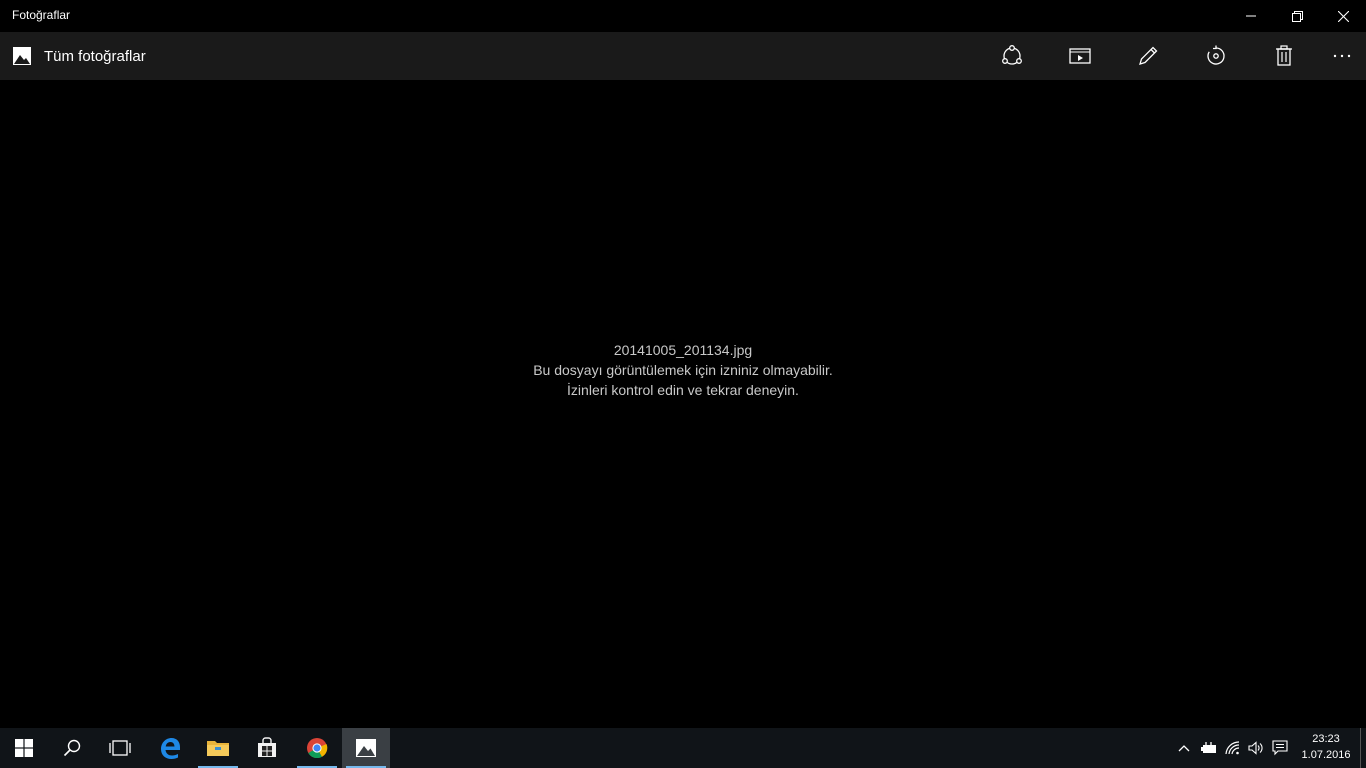 This screenshot has height=768, width=1366. I want to click on search-button, so click(72, 748).